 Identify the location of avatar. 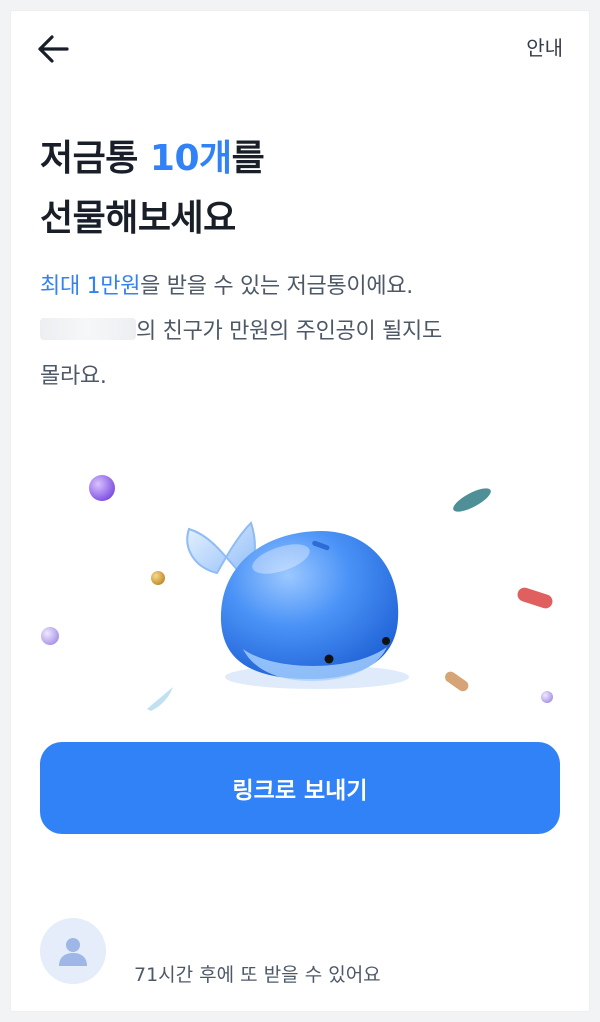
(73, 951).